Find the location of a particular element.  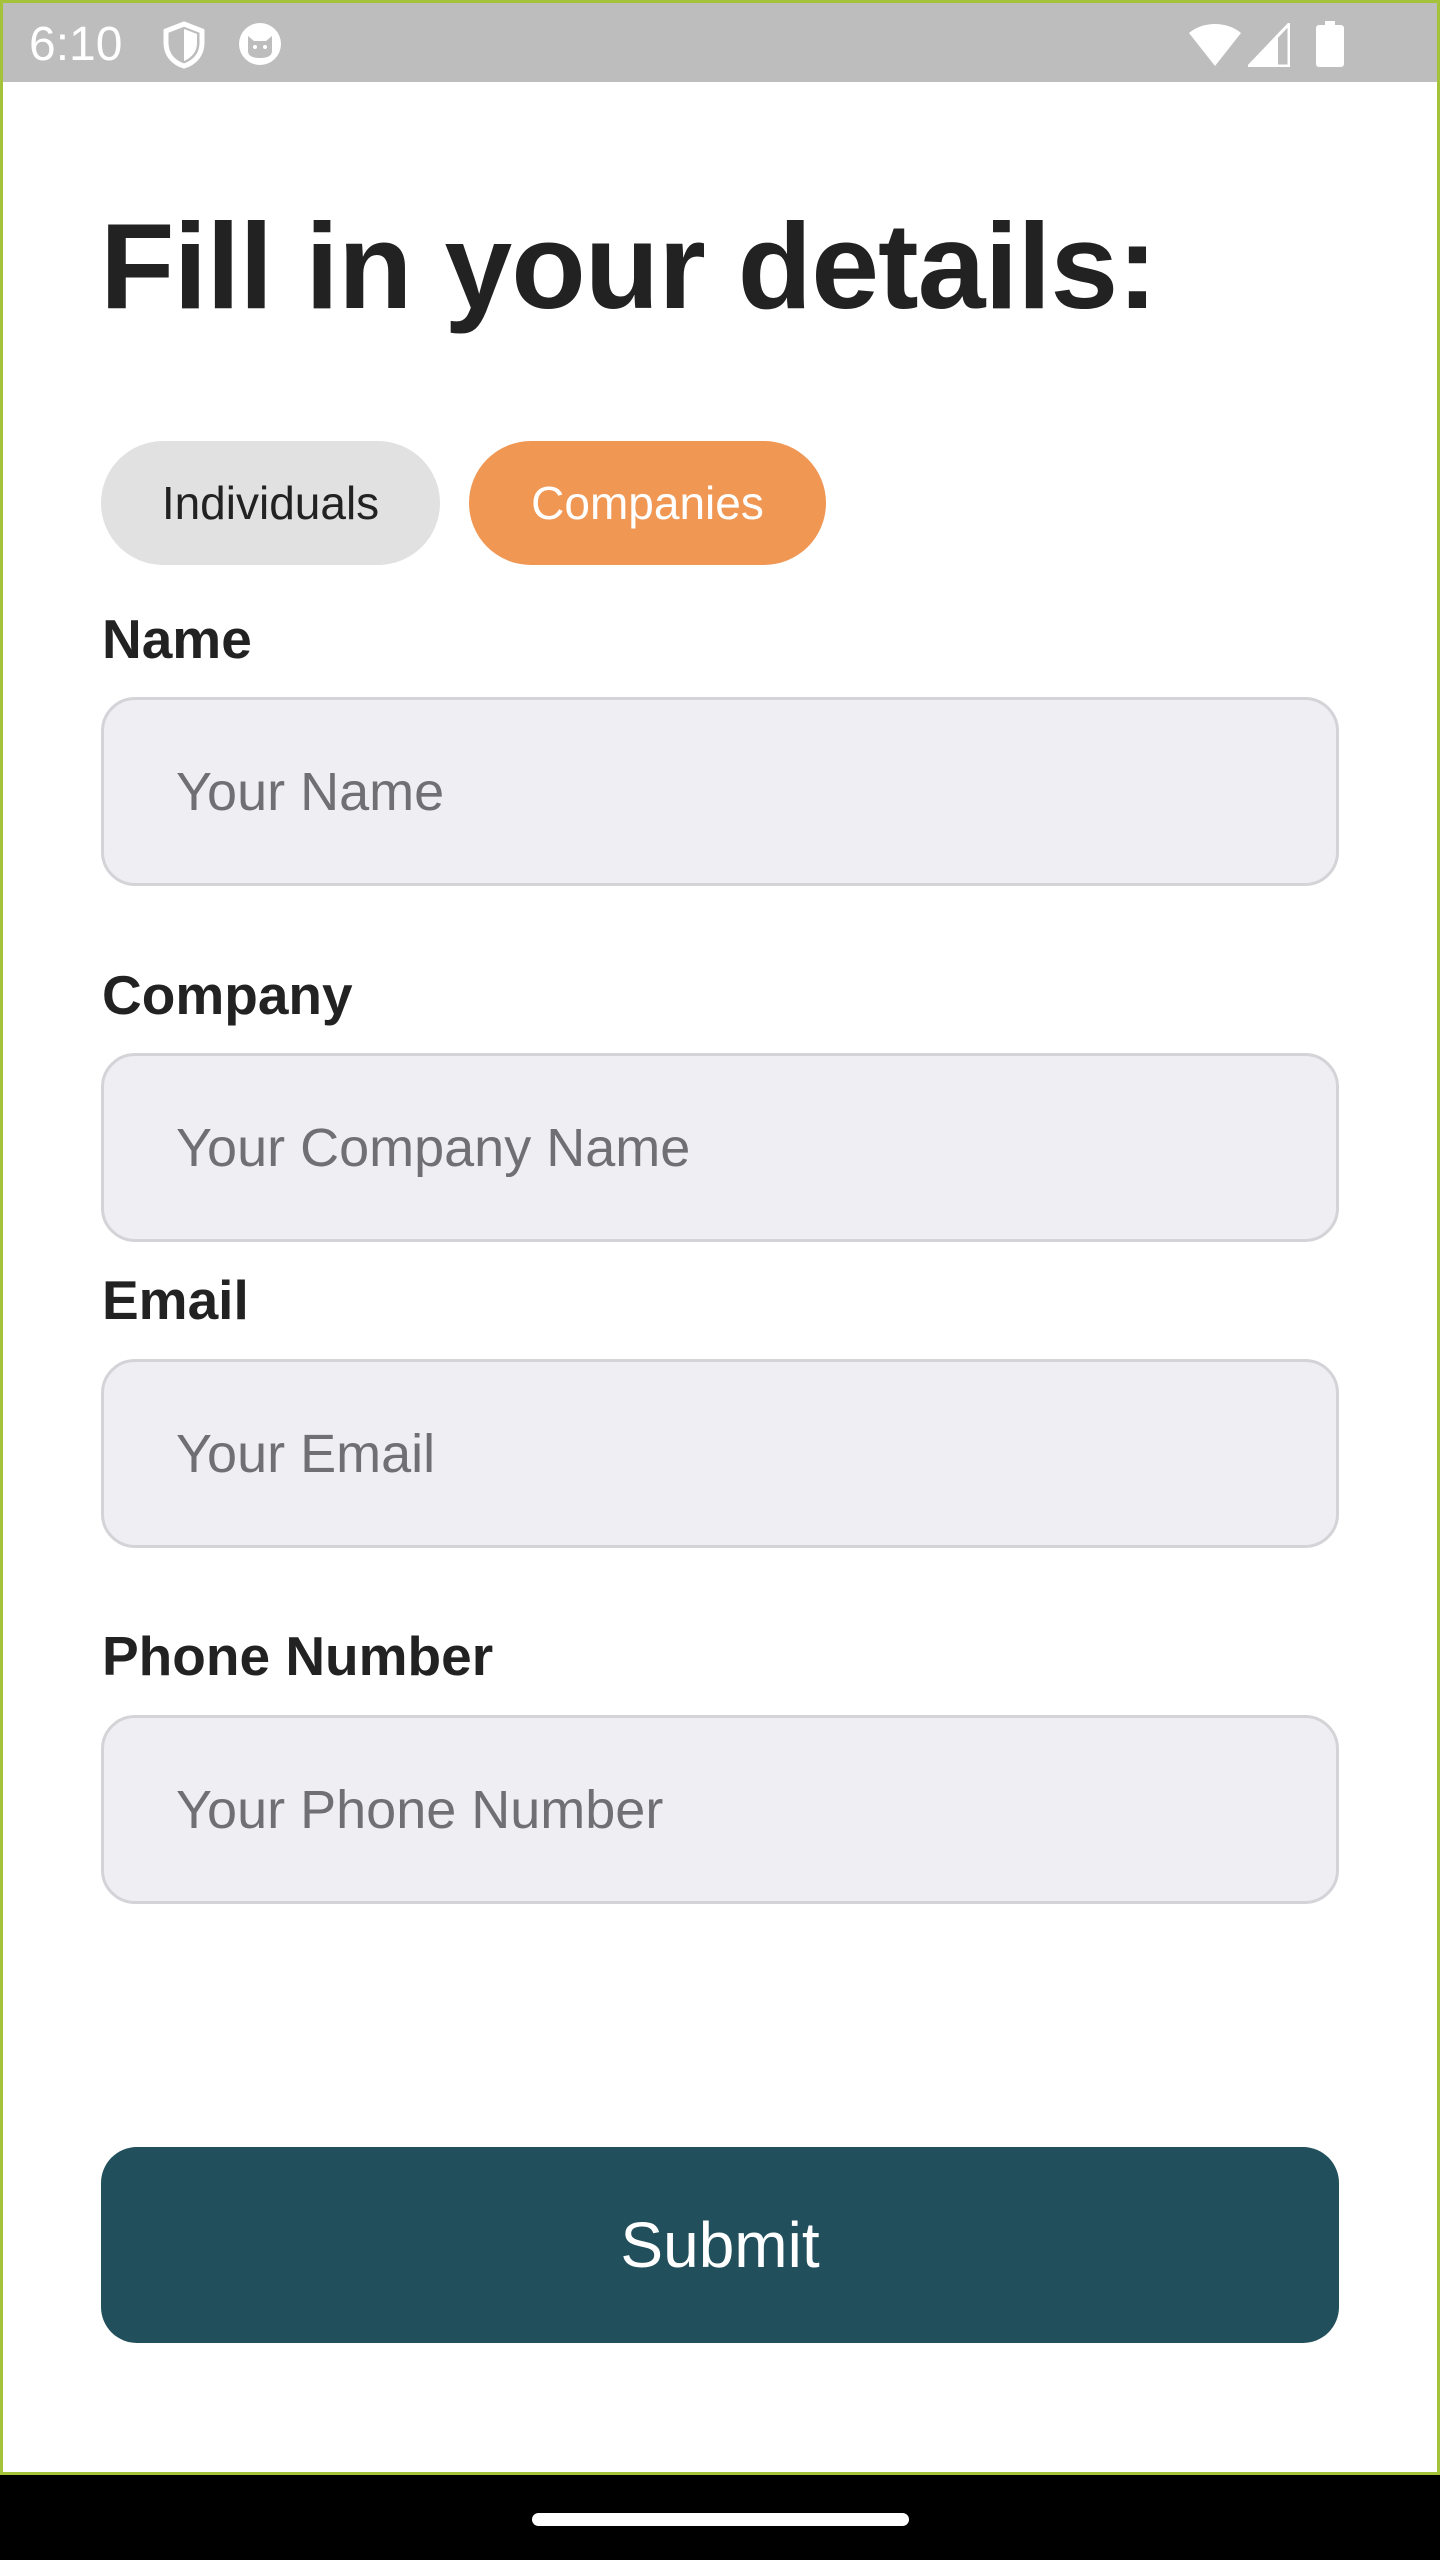

name-input is located at coordinates (720, 791).